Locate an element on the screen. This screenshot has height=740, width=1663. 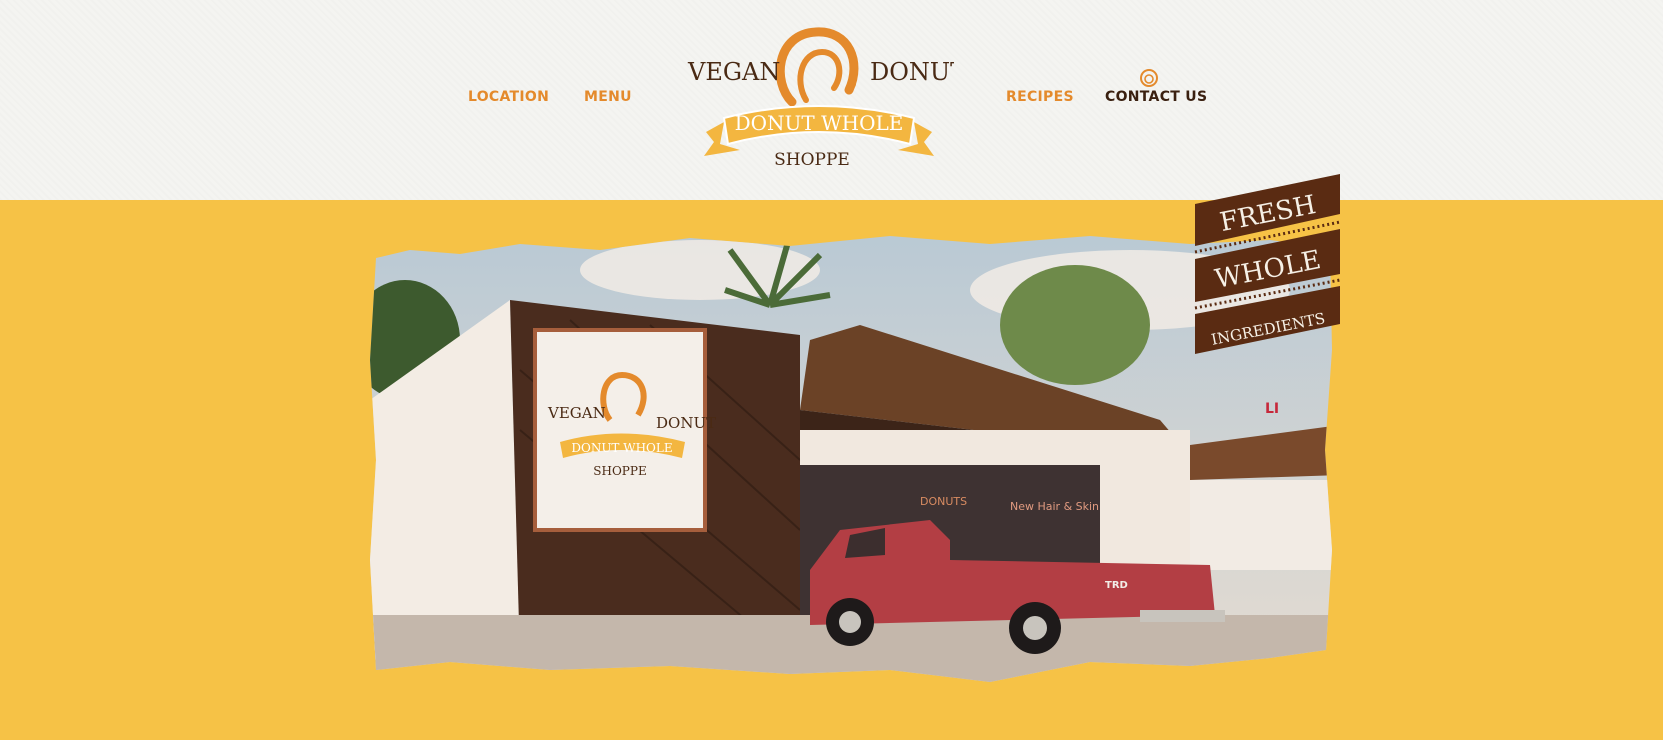
site-logo: VEGAN DONUT DONUT WHOLE SHOPPE is located at coordinates (819, 97).